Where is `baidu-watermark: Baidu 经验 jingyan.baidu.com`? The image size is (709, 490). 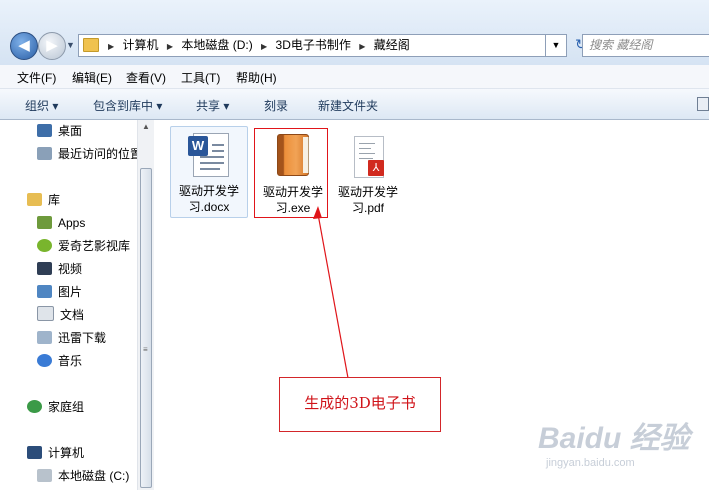 baidu-watermark: Baidu 经验 jingyan.baidu.com is located at coordinates (617, 443).